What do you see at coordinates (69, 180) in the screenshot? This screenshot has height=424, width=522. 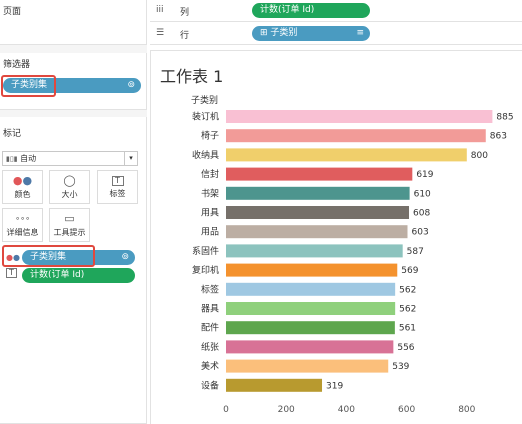 I see `size-icon: ◯` at bounding box center [69, 180].